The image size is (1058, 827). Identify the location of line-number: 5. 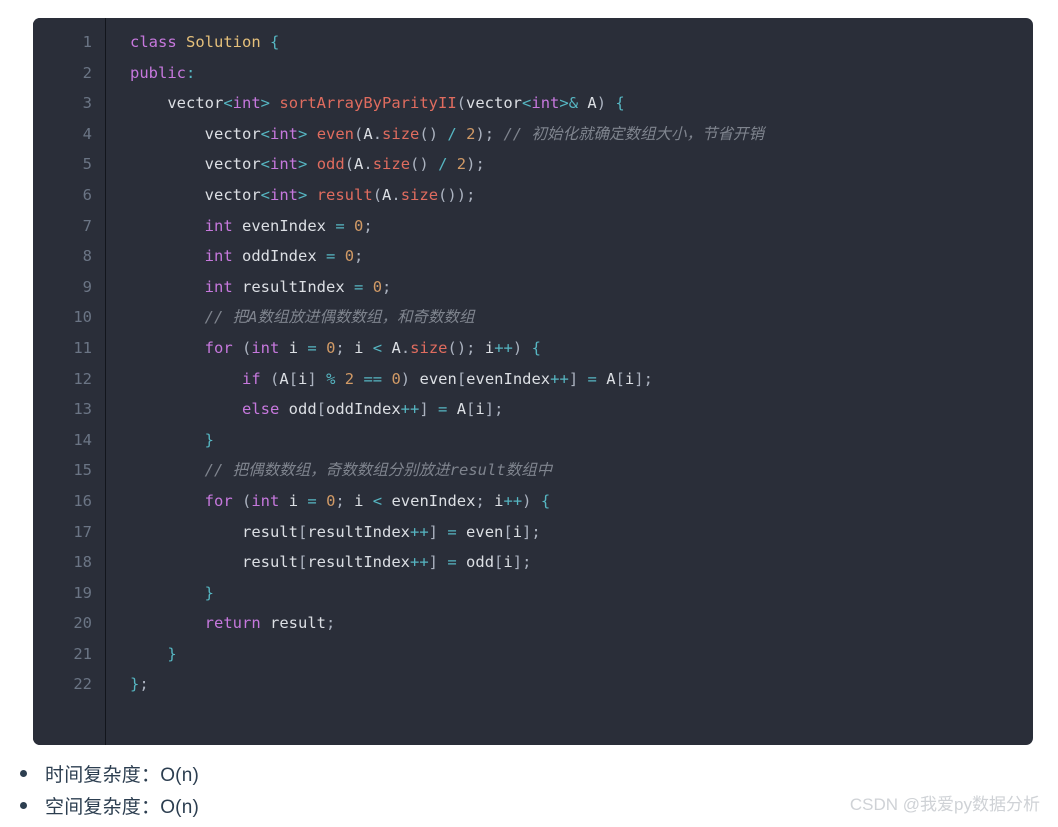
(87, 164).